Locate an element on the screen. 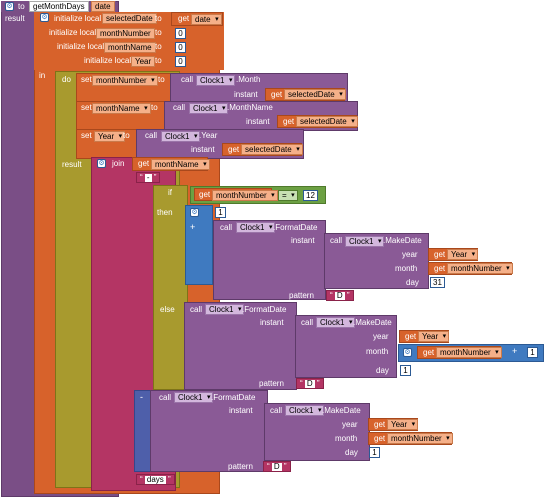 This screenshot has width=545, height=499. else-label: else is located at coordinates (167, 309).